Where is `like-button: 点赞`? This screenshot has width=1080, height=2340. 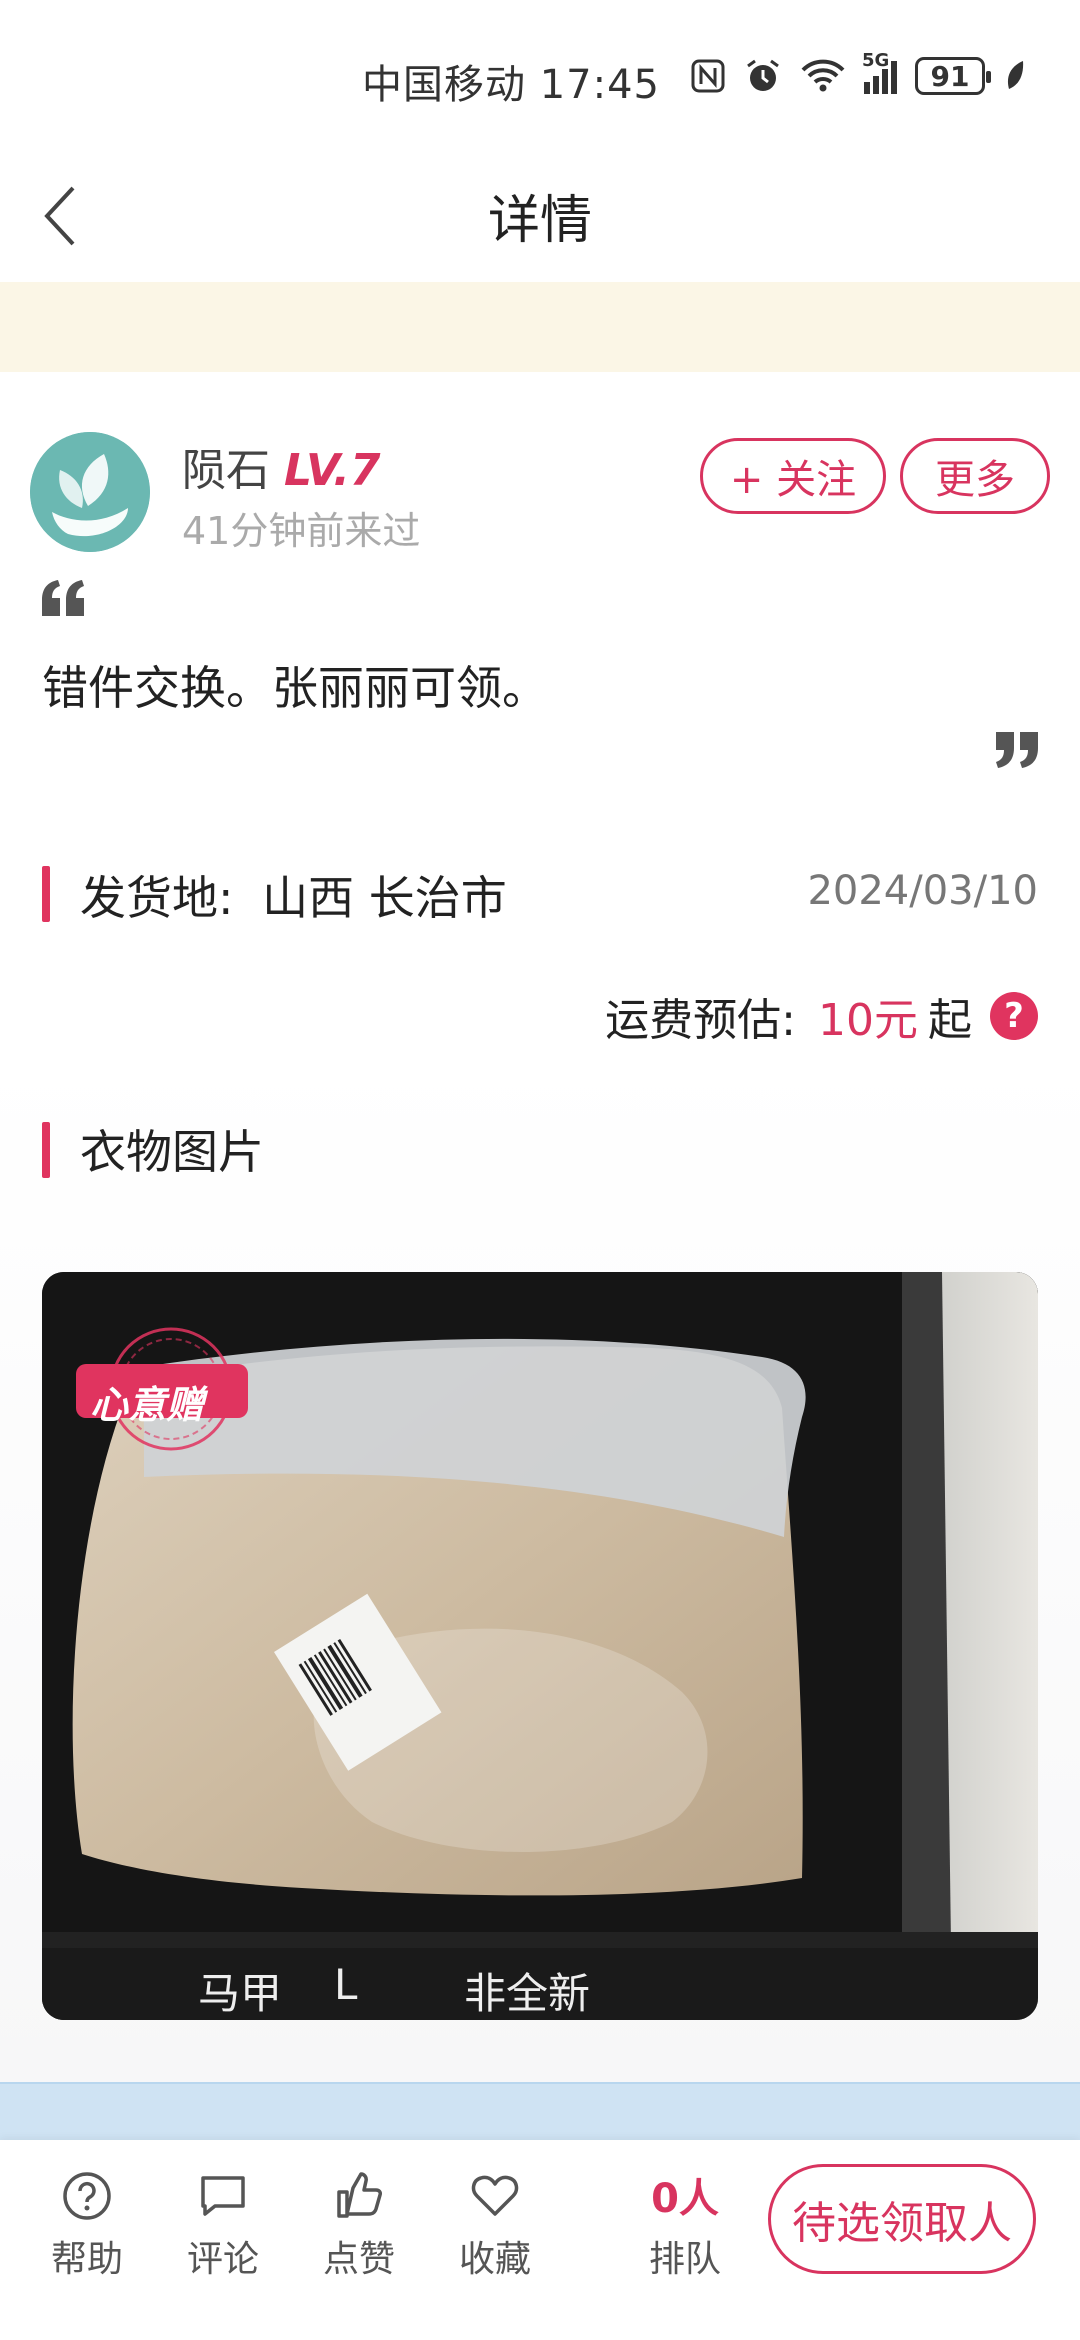
like-button: 点赞 is located at coordinates (359, 2226).